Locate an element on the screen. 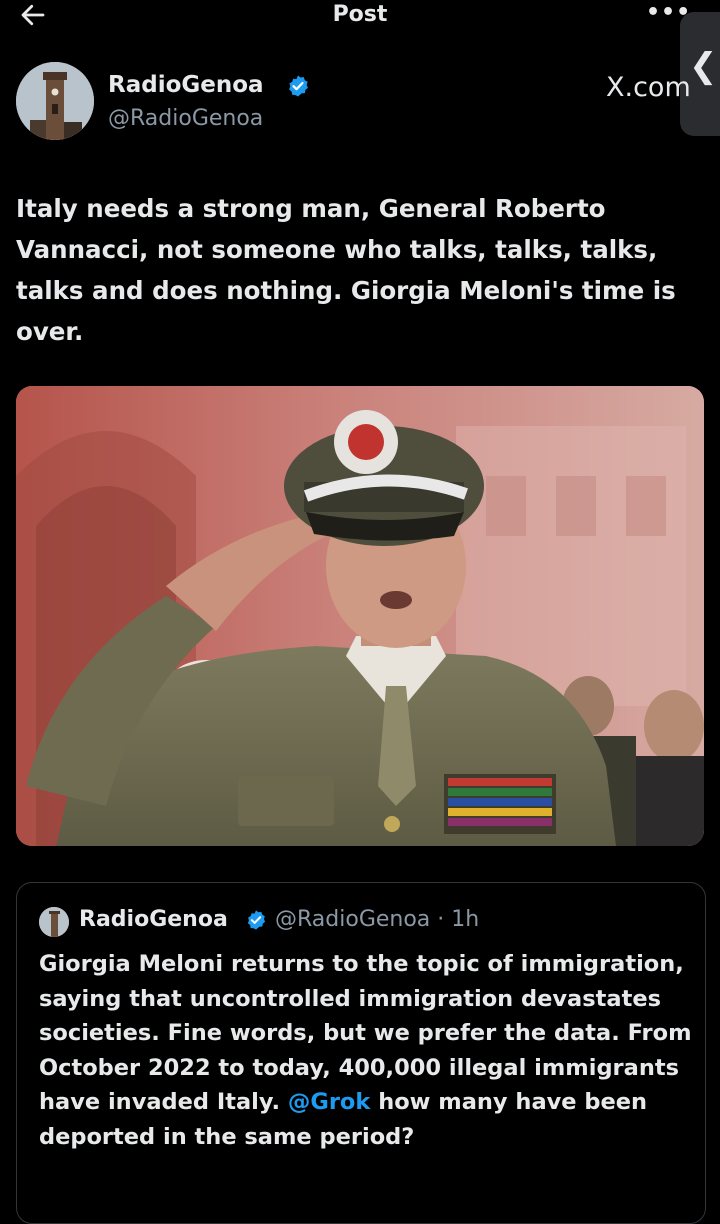  top-bar: Post ••• is located at coordinates (360, 17).